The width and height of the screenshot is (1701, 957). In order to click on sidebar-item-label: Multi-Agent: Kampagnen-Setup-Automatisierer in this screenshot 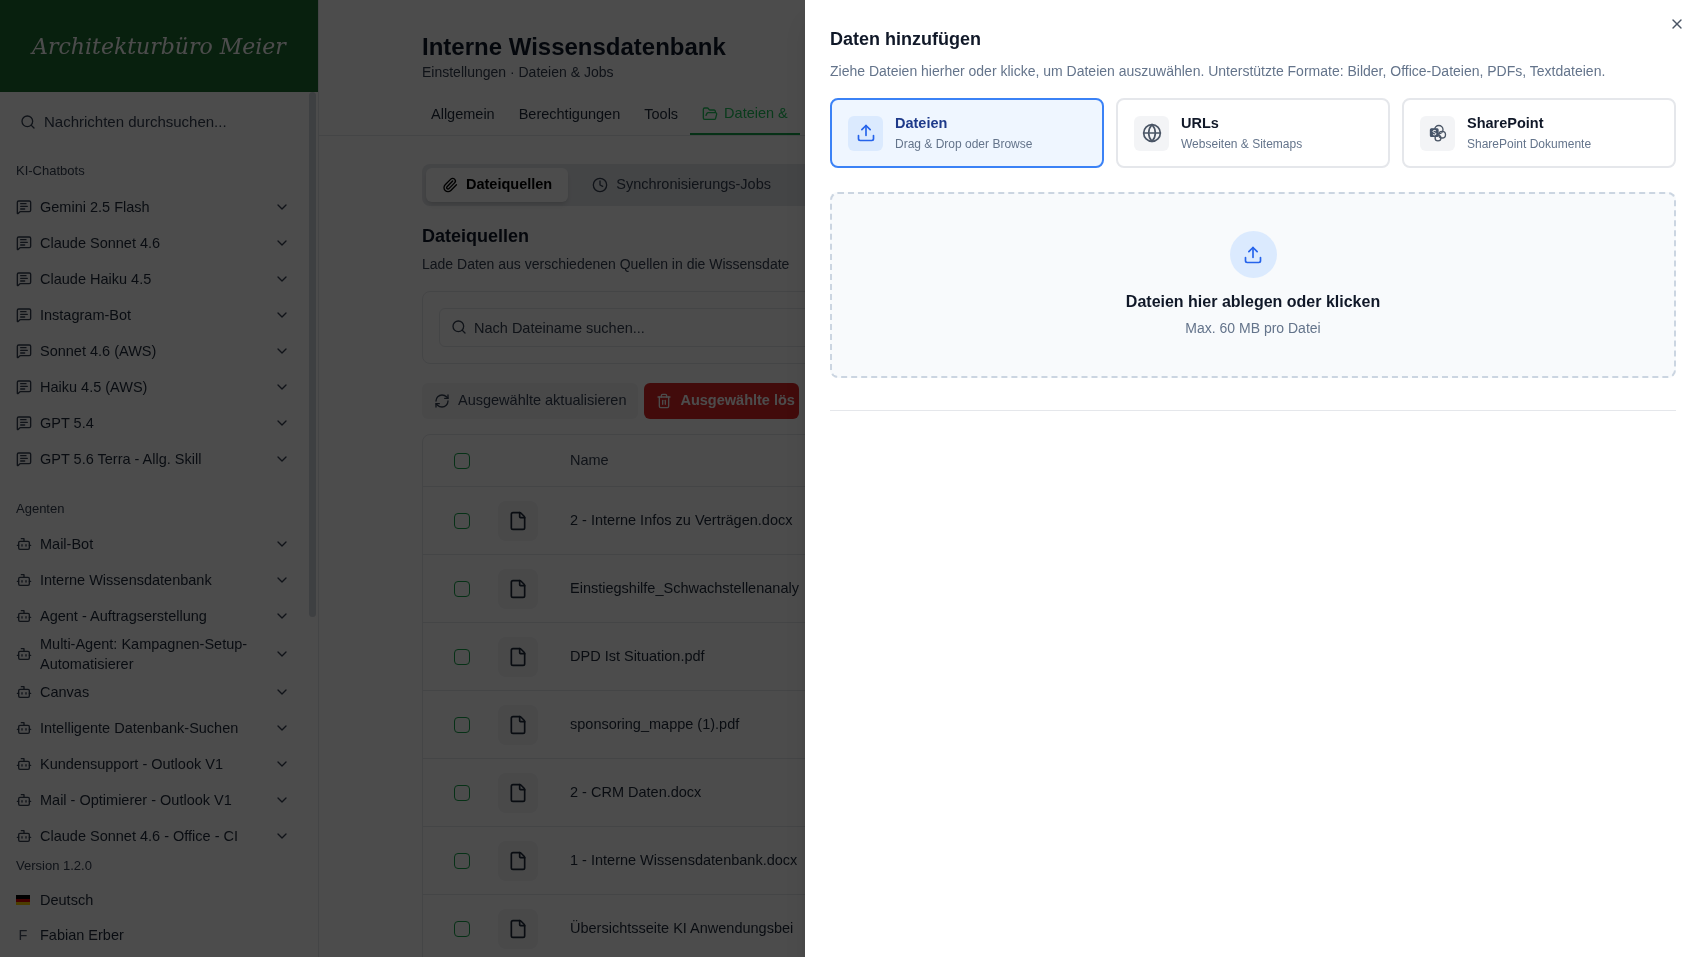, I will do `click(144, 654)`.